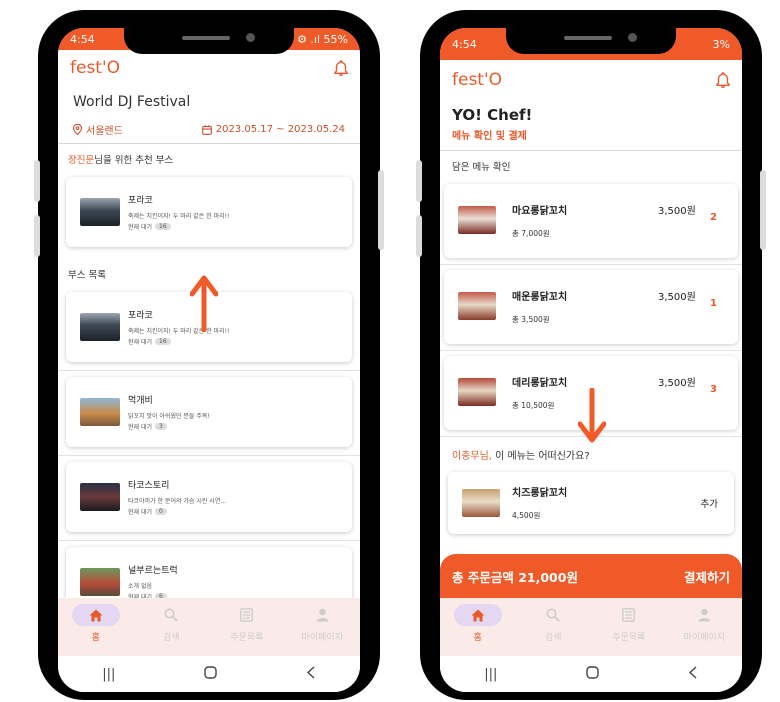 The image size is (780, 702). Describe the element at coordinates (161, 511) in the screenshot. I see `wait-count-badge: 0` at that location.